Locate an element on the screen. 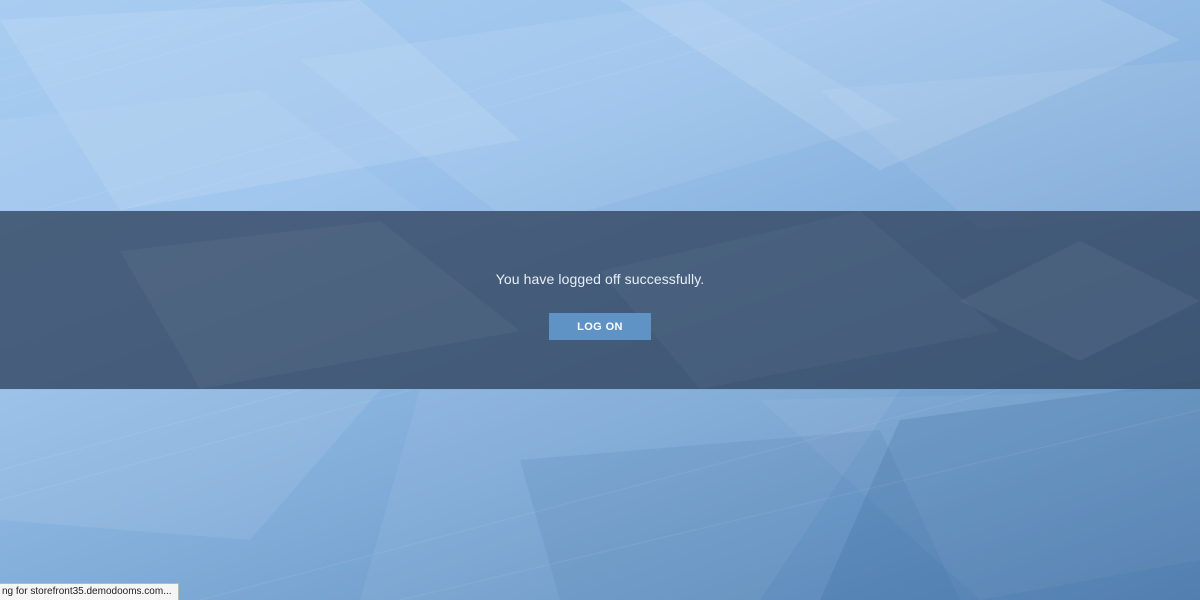 This screenshot has height=600, width=1200. logoff-message: You have logged off successfully. is located at coordinates (600, 279).